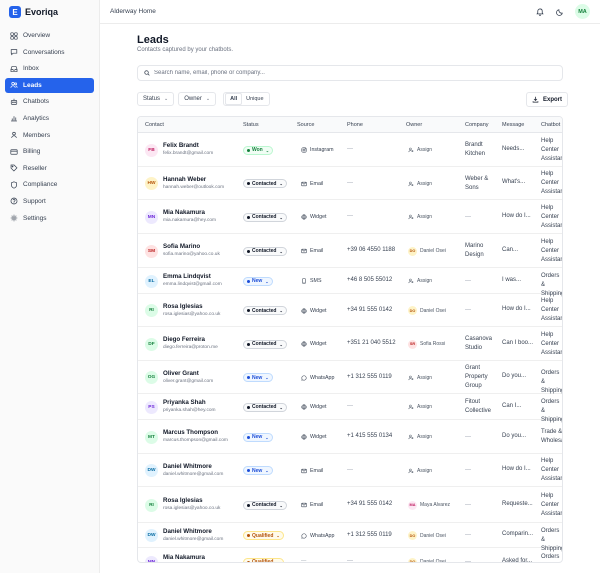 Image resolution: width=600 pixels, height=573 pixels. What do you see at coordinates (49, 35) in the screenshot?
I see `sidebar-item-overview: Overview` at bounding box center [49, 35].